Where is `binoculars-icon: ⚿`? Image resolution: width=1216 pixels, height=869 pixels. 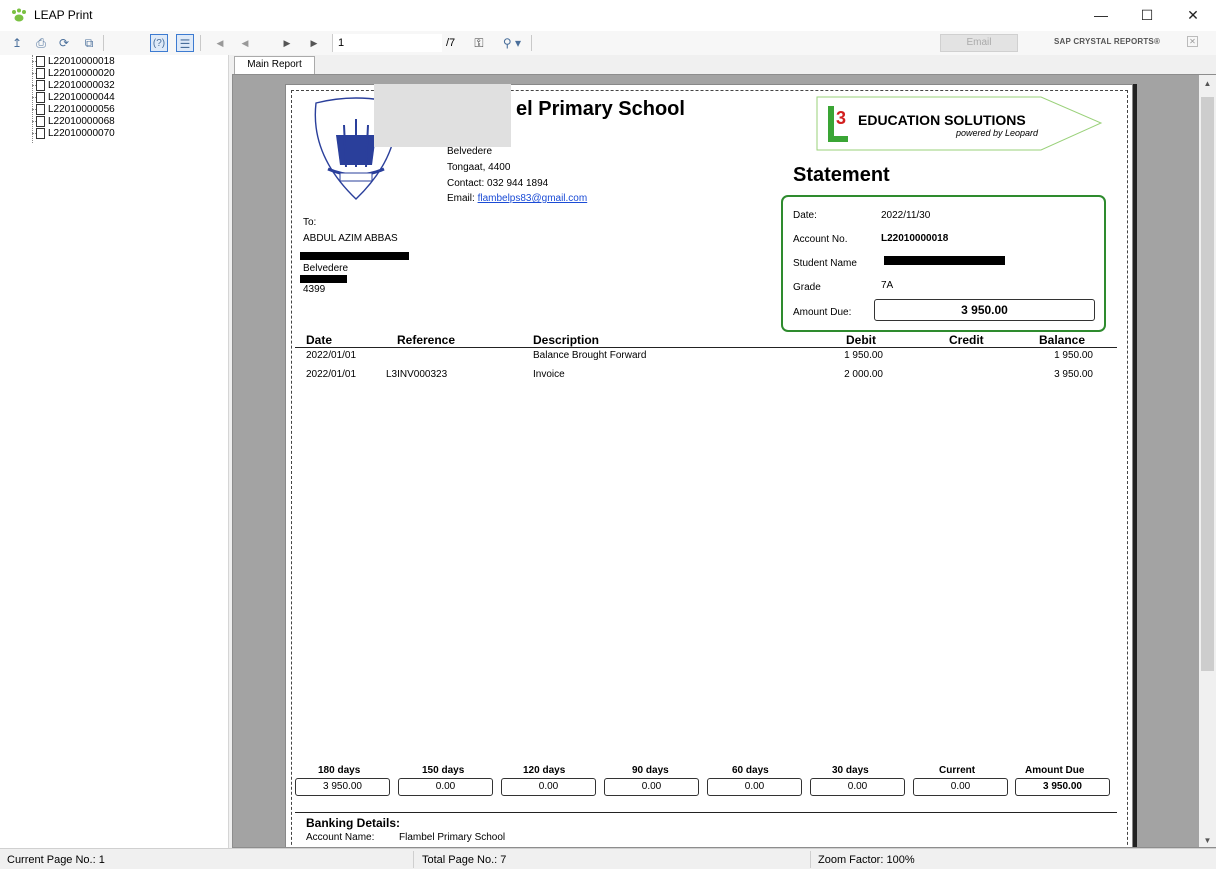
binoculars-icon: ⚿ is located at coordinates (479, 43).